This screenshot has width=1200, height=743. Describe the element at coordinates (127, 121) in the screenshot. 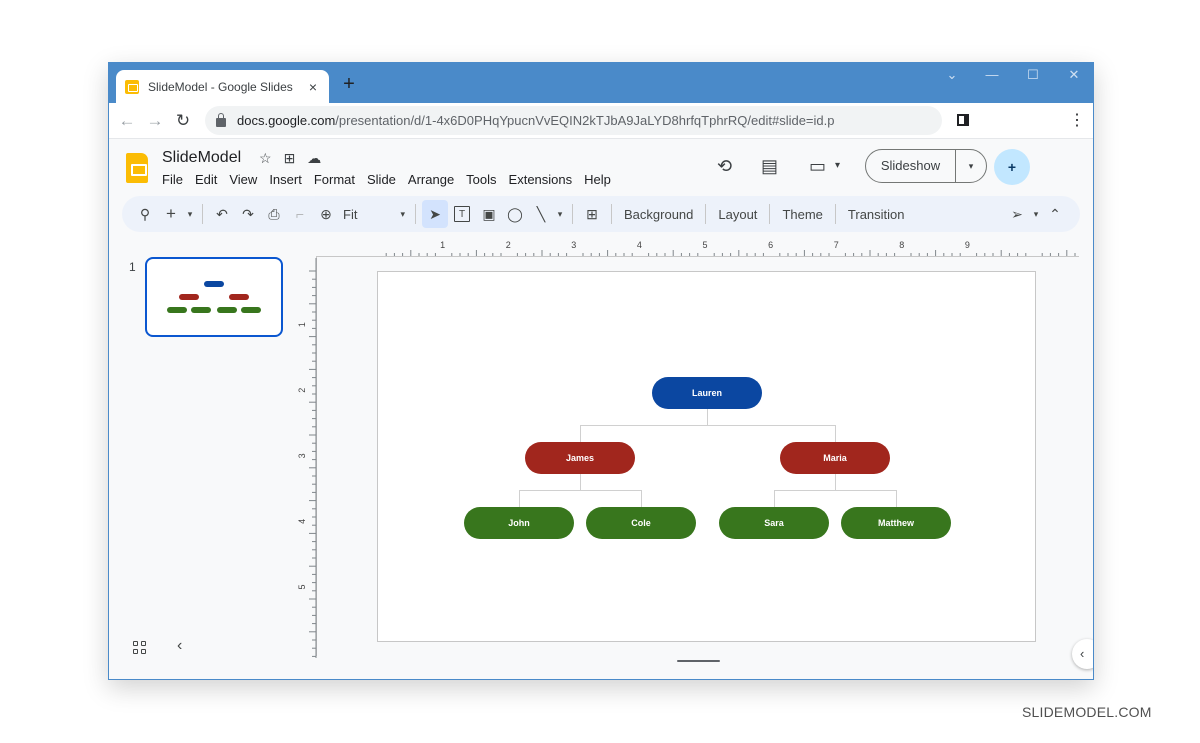

I see `back-button: ←` at that location.